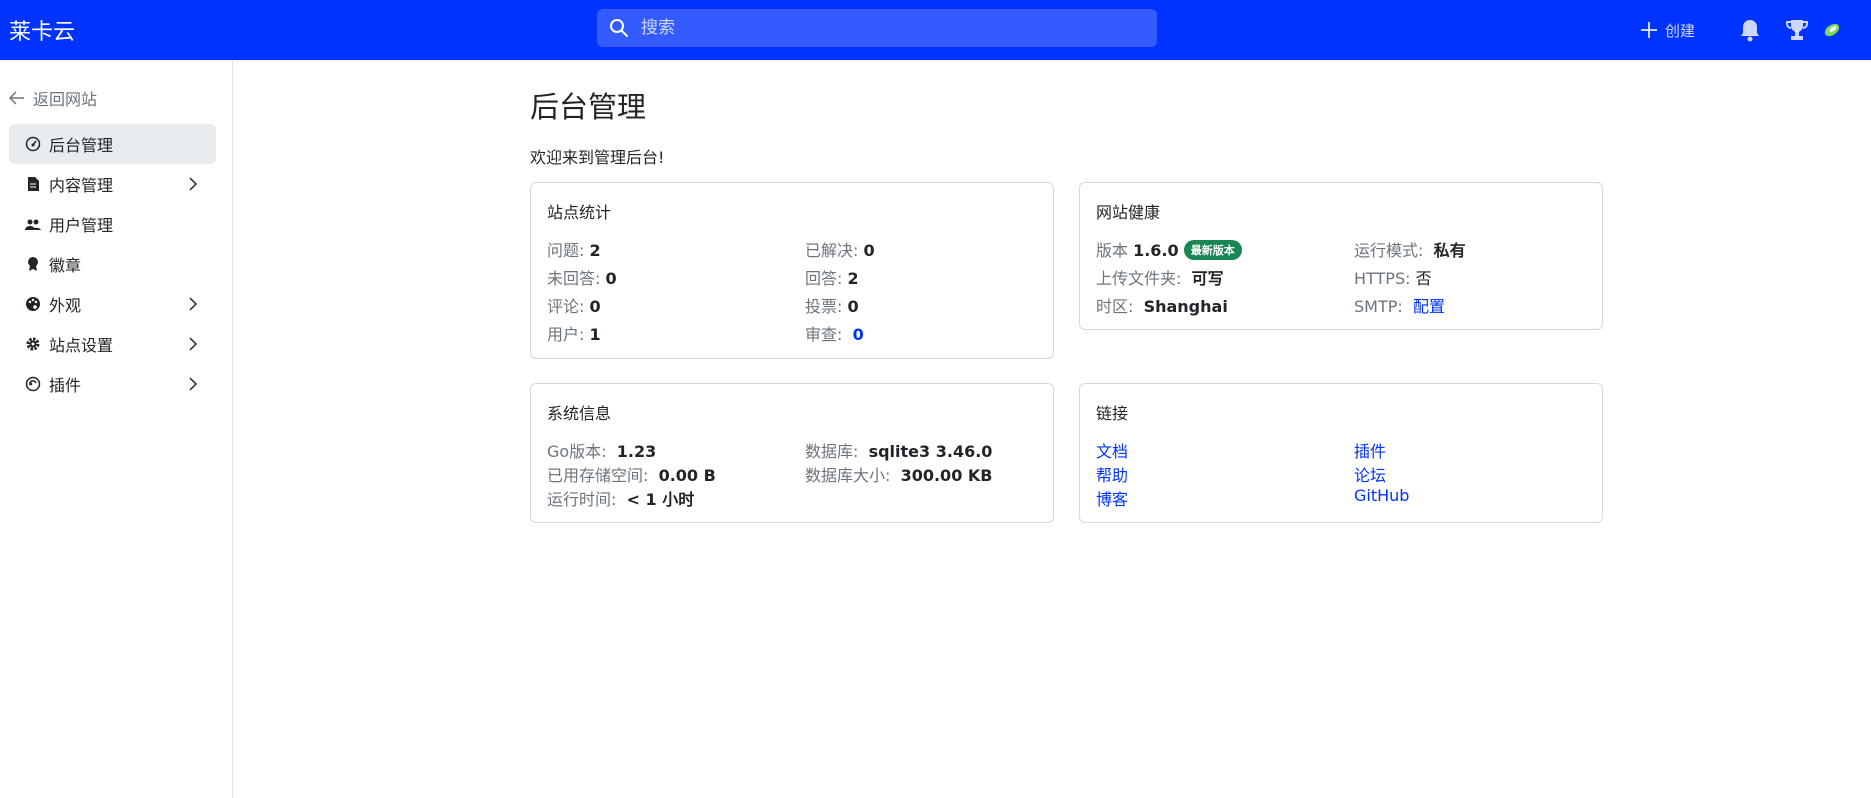 Image resolution: width=1871 pixels, height=798 pixels. What do you see at coordinates (33, 184) in the screenshot?
I see `file-icon` at bounding box center [33, 184].